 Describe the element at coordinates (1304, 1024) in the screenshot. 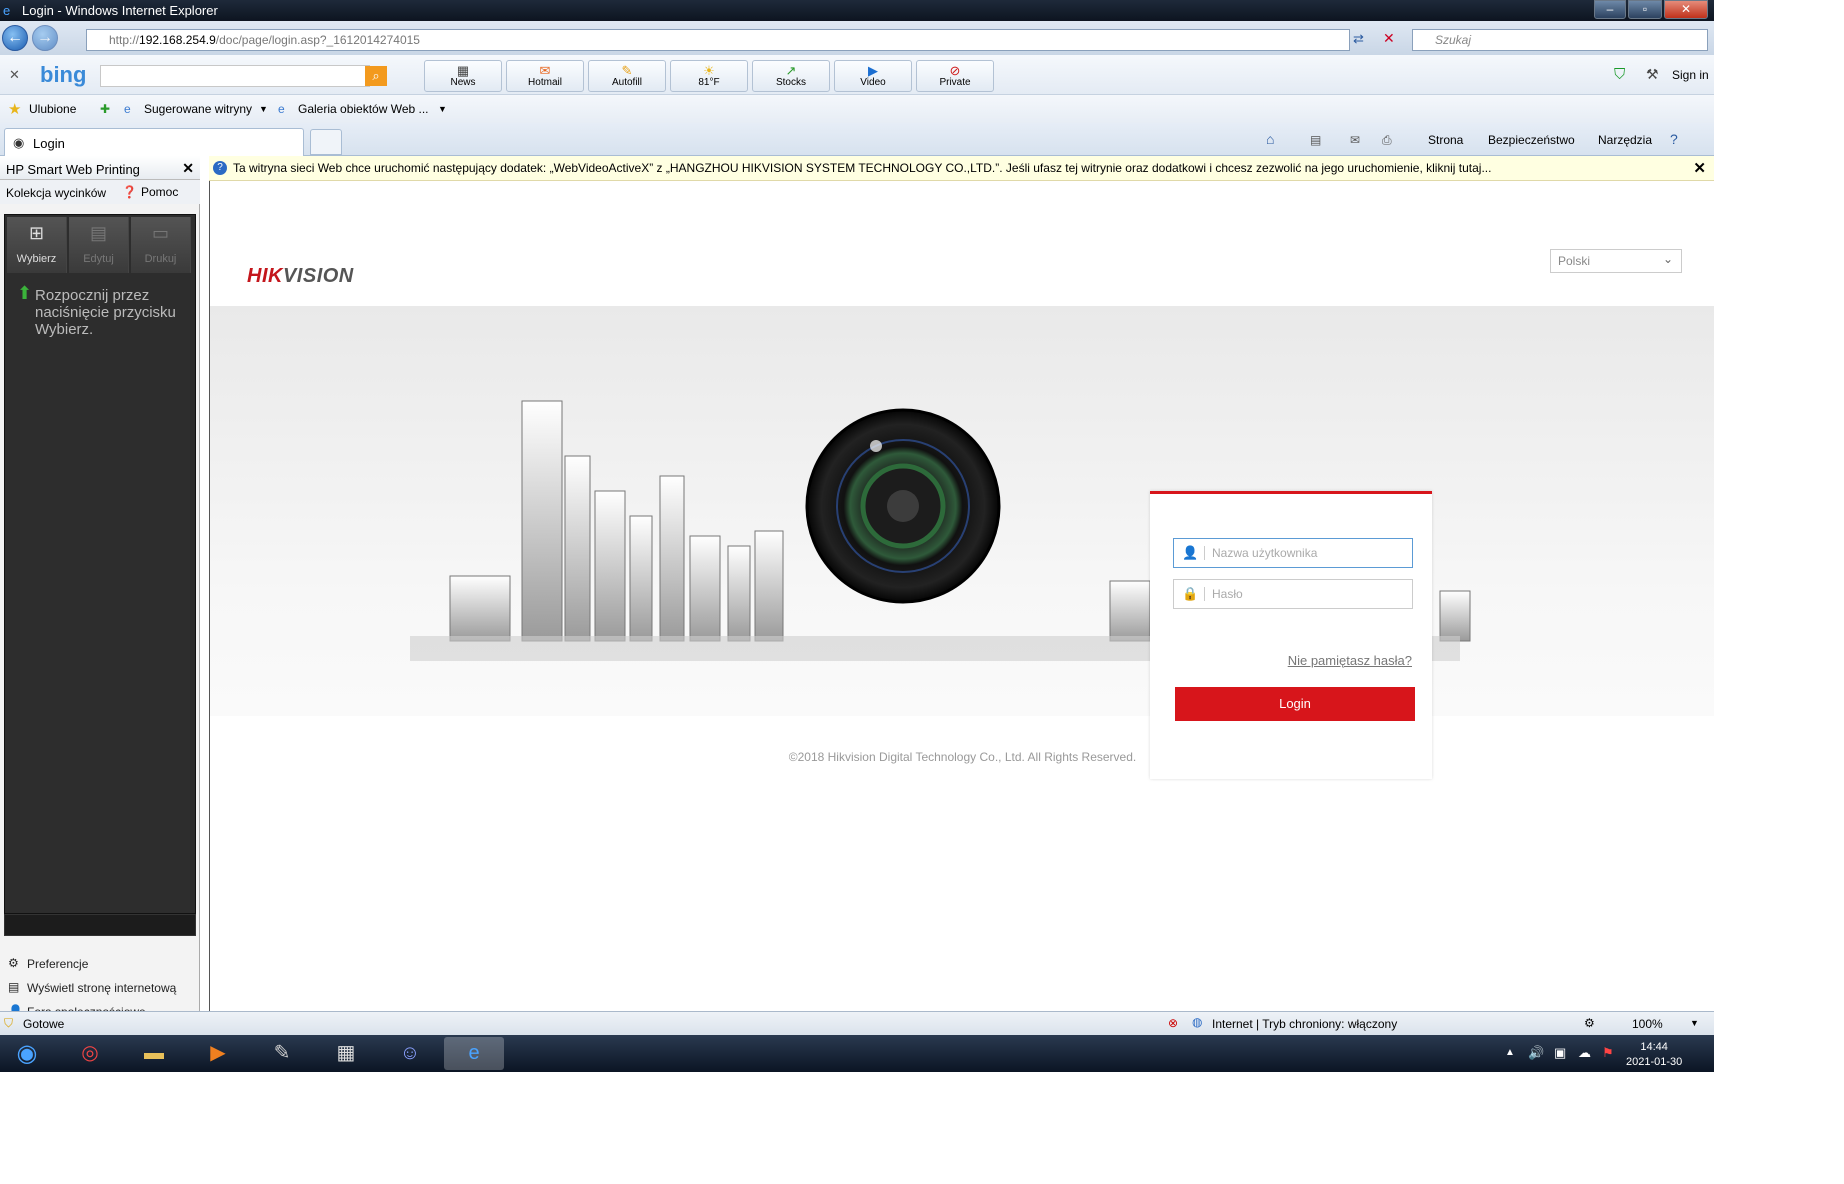

I see `zone-text: Internet | Tryb chroniony: włączony` at that location.